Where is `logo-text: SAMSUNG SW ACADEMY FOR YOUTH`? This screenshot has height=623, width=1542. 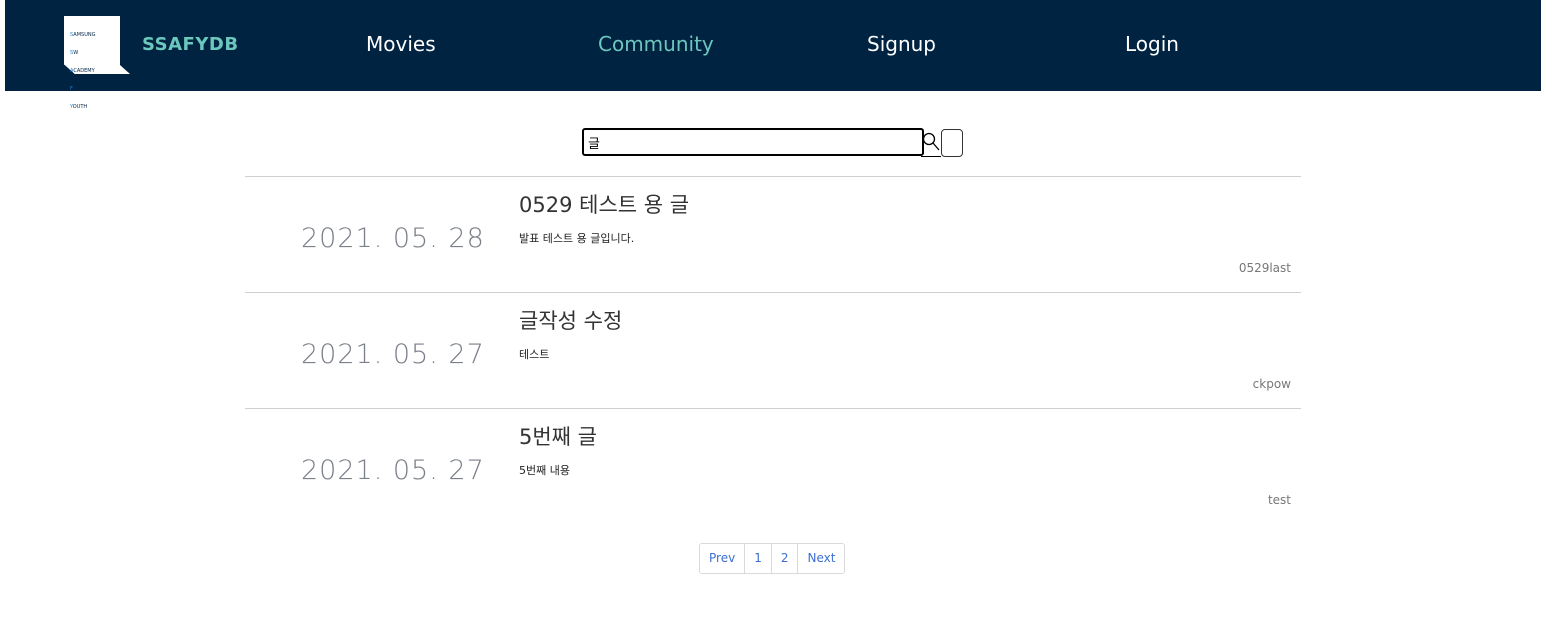 logo-text: SAMSUNG SW ACADEMY FOR YOUTH is located at coordinates (83, 71).